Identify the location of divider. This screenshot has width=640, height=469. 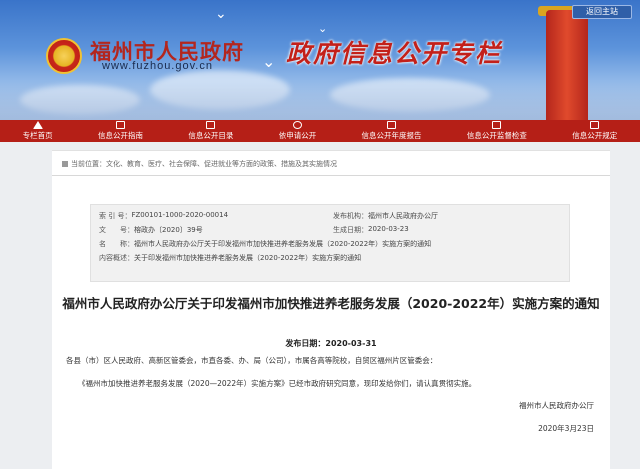
(331, 175).